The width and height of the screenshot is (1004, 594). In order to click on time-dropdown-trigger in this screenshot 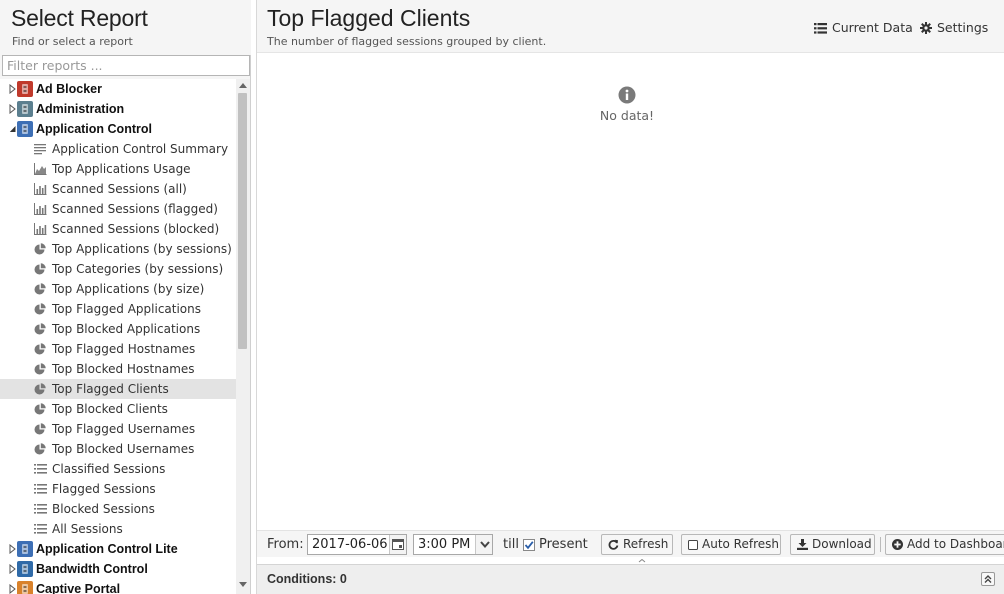, I will do `click(483, 544)`.